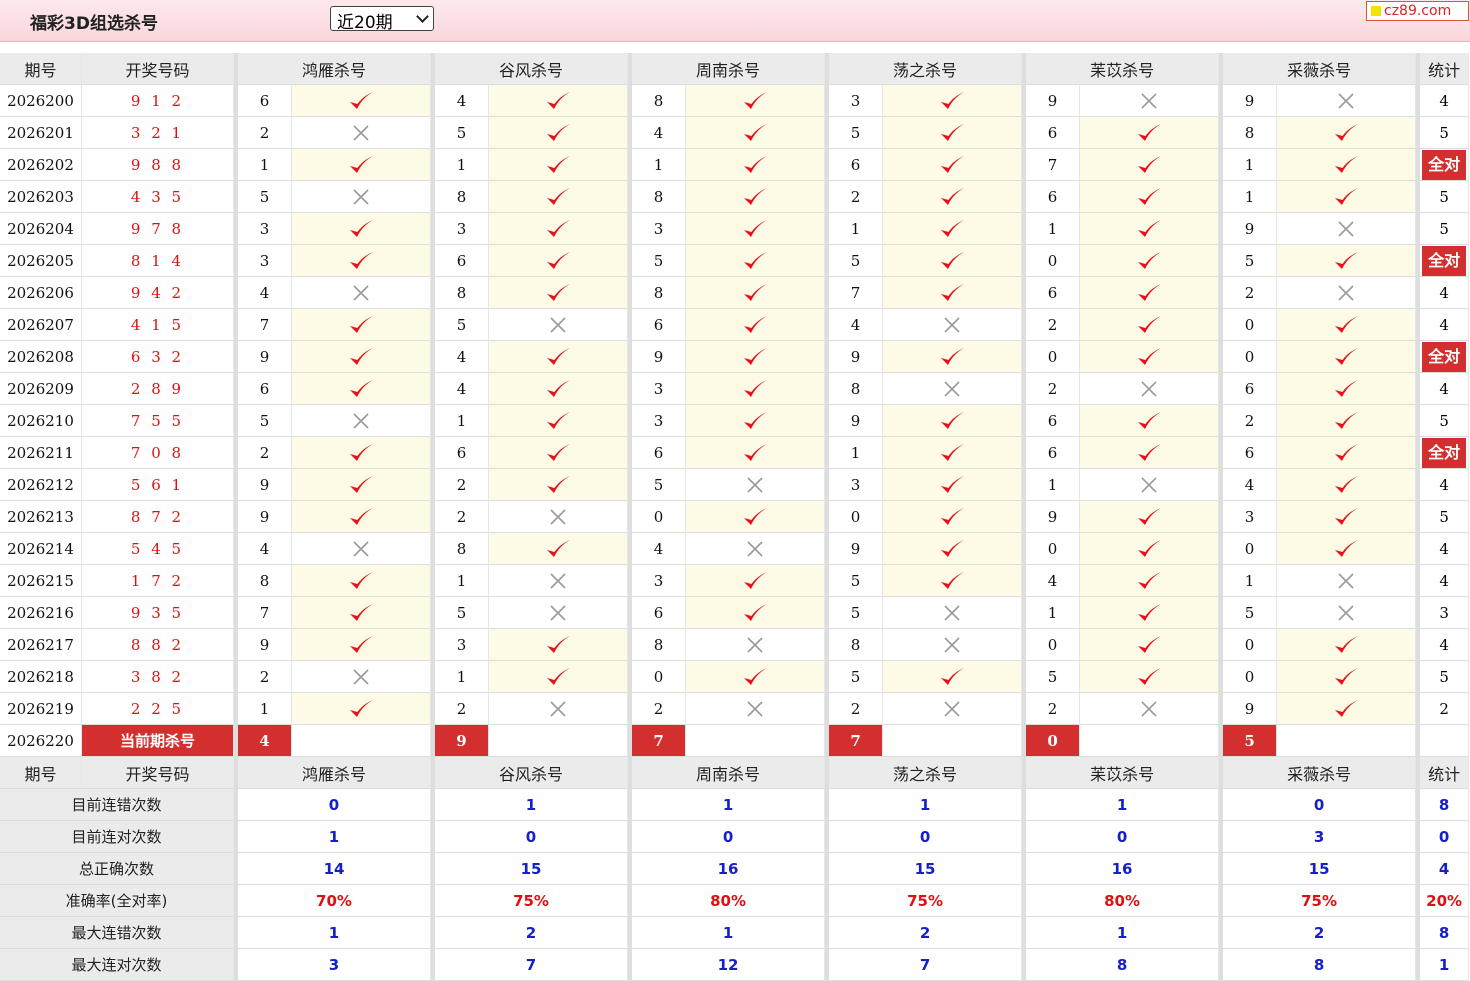 The image size is (1470, 981). Describe the element at coordinates (953, 741) in the screenshot. I see `empty-cell` at that location.